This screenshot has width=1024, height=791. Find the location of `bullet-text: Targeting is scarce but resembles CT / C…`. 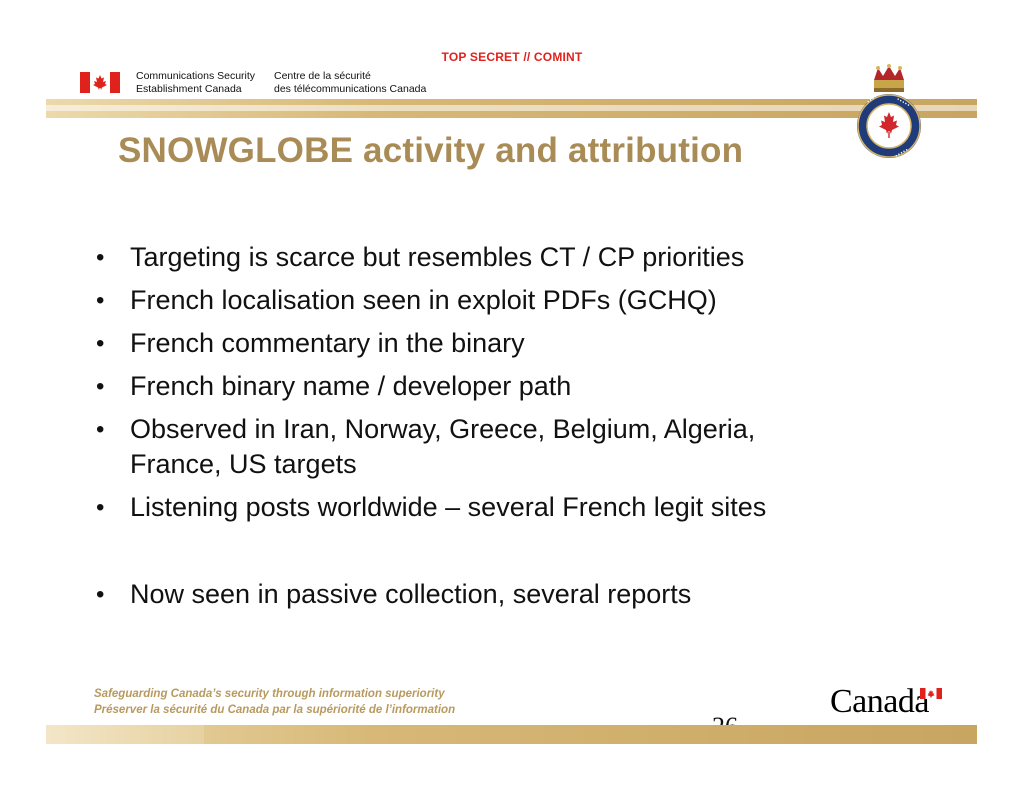

bullet-text: Targeting is scarce but resembles CT / C… is located at coordinates (437, 257).